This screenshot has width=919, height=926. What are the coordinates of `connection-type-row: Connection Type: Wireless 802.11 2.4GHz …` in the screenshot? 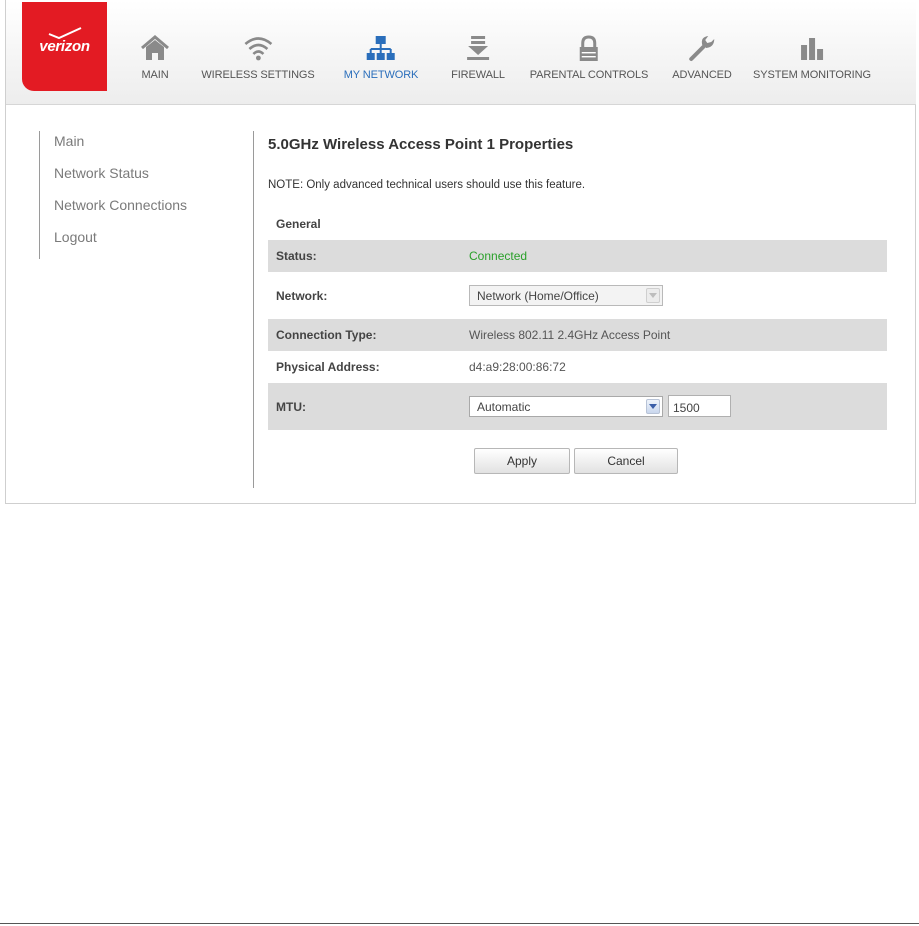 It's located at (577, 335).